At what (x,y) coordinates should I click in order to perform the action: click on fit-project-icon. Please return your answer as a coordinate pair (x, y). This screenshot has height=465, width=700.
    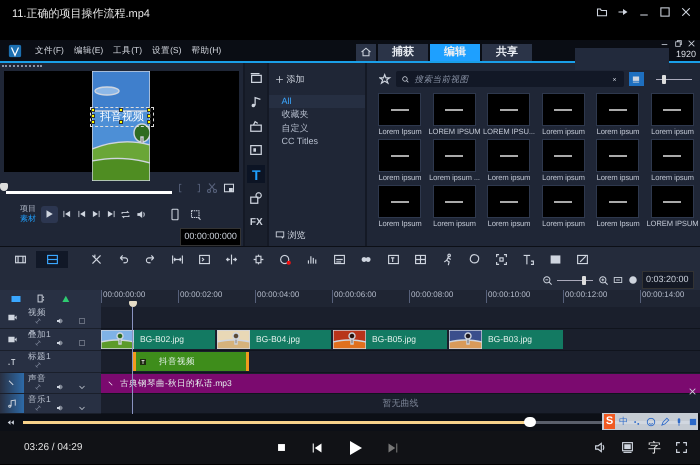
    Looking at the image, I should click on (177, 259).